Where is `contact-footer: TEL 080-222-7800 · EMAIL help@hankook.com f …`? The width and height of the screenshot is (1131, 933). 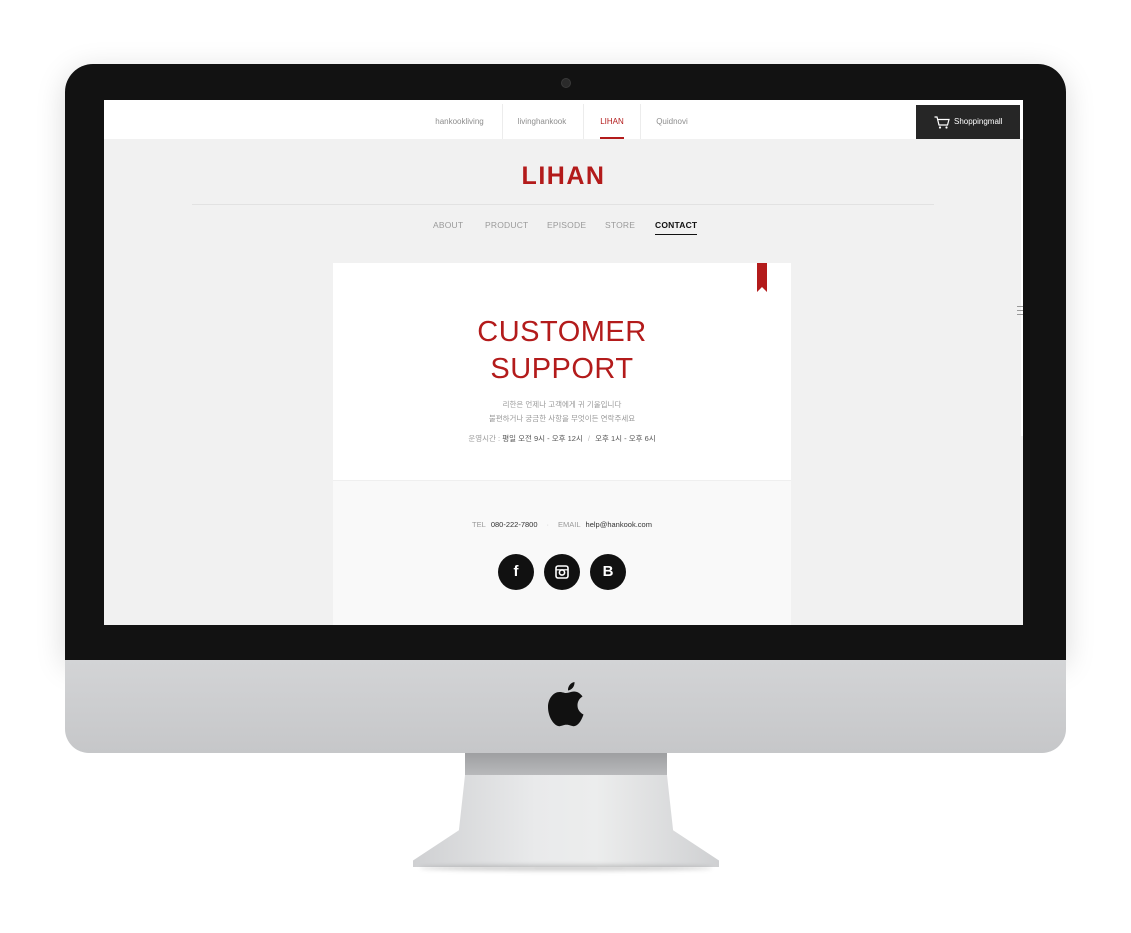
contact-footer: TEL 080-222-7800 · EMAIL help@hankook.com f … is located at coordinates (562, 552).